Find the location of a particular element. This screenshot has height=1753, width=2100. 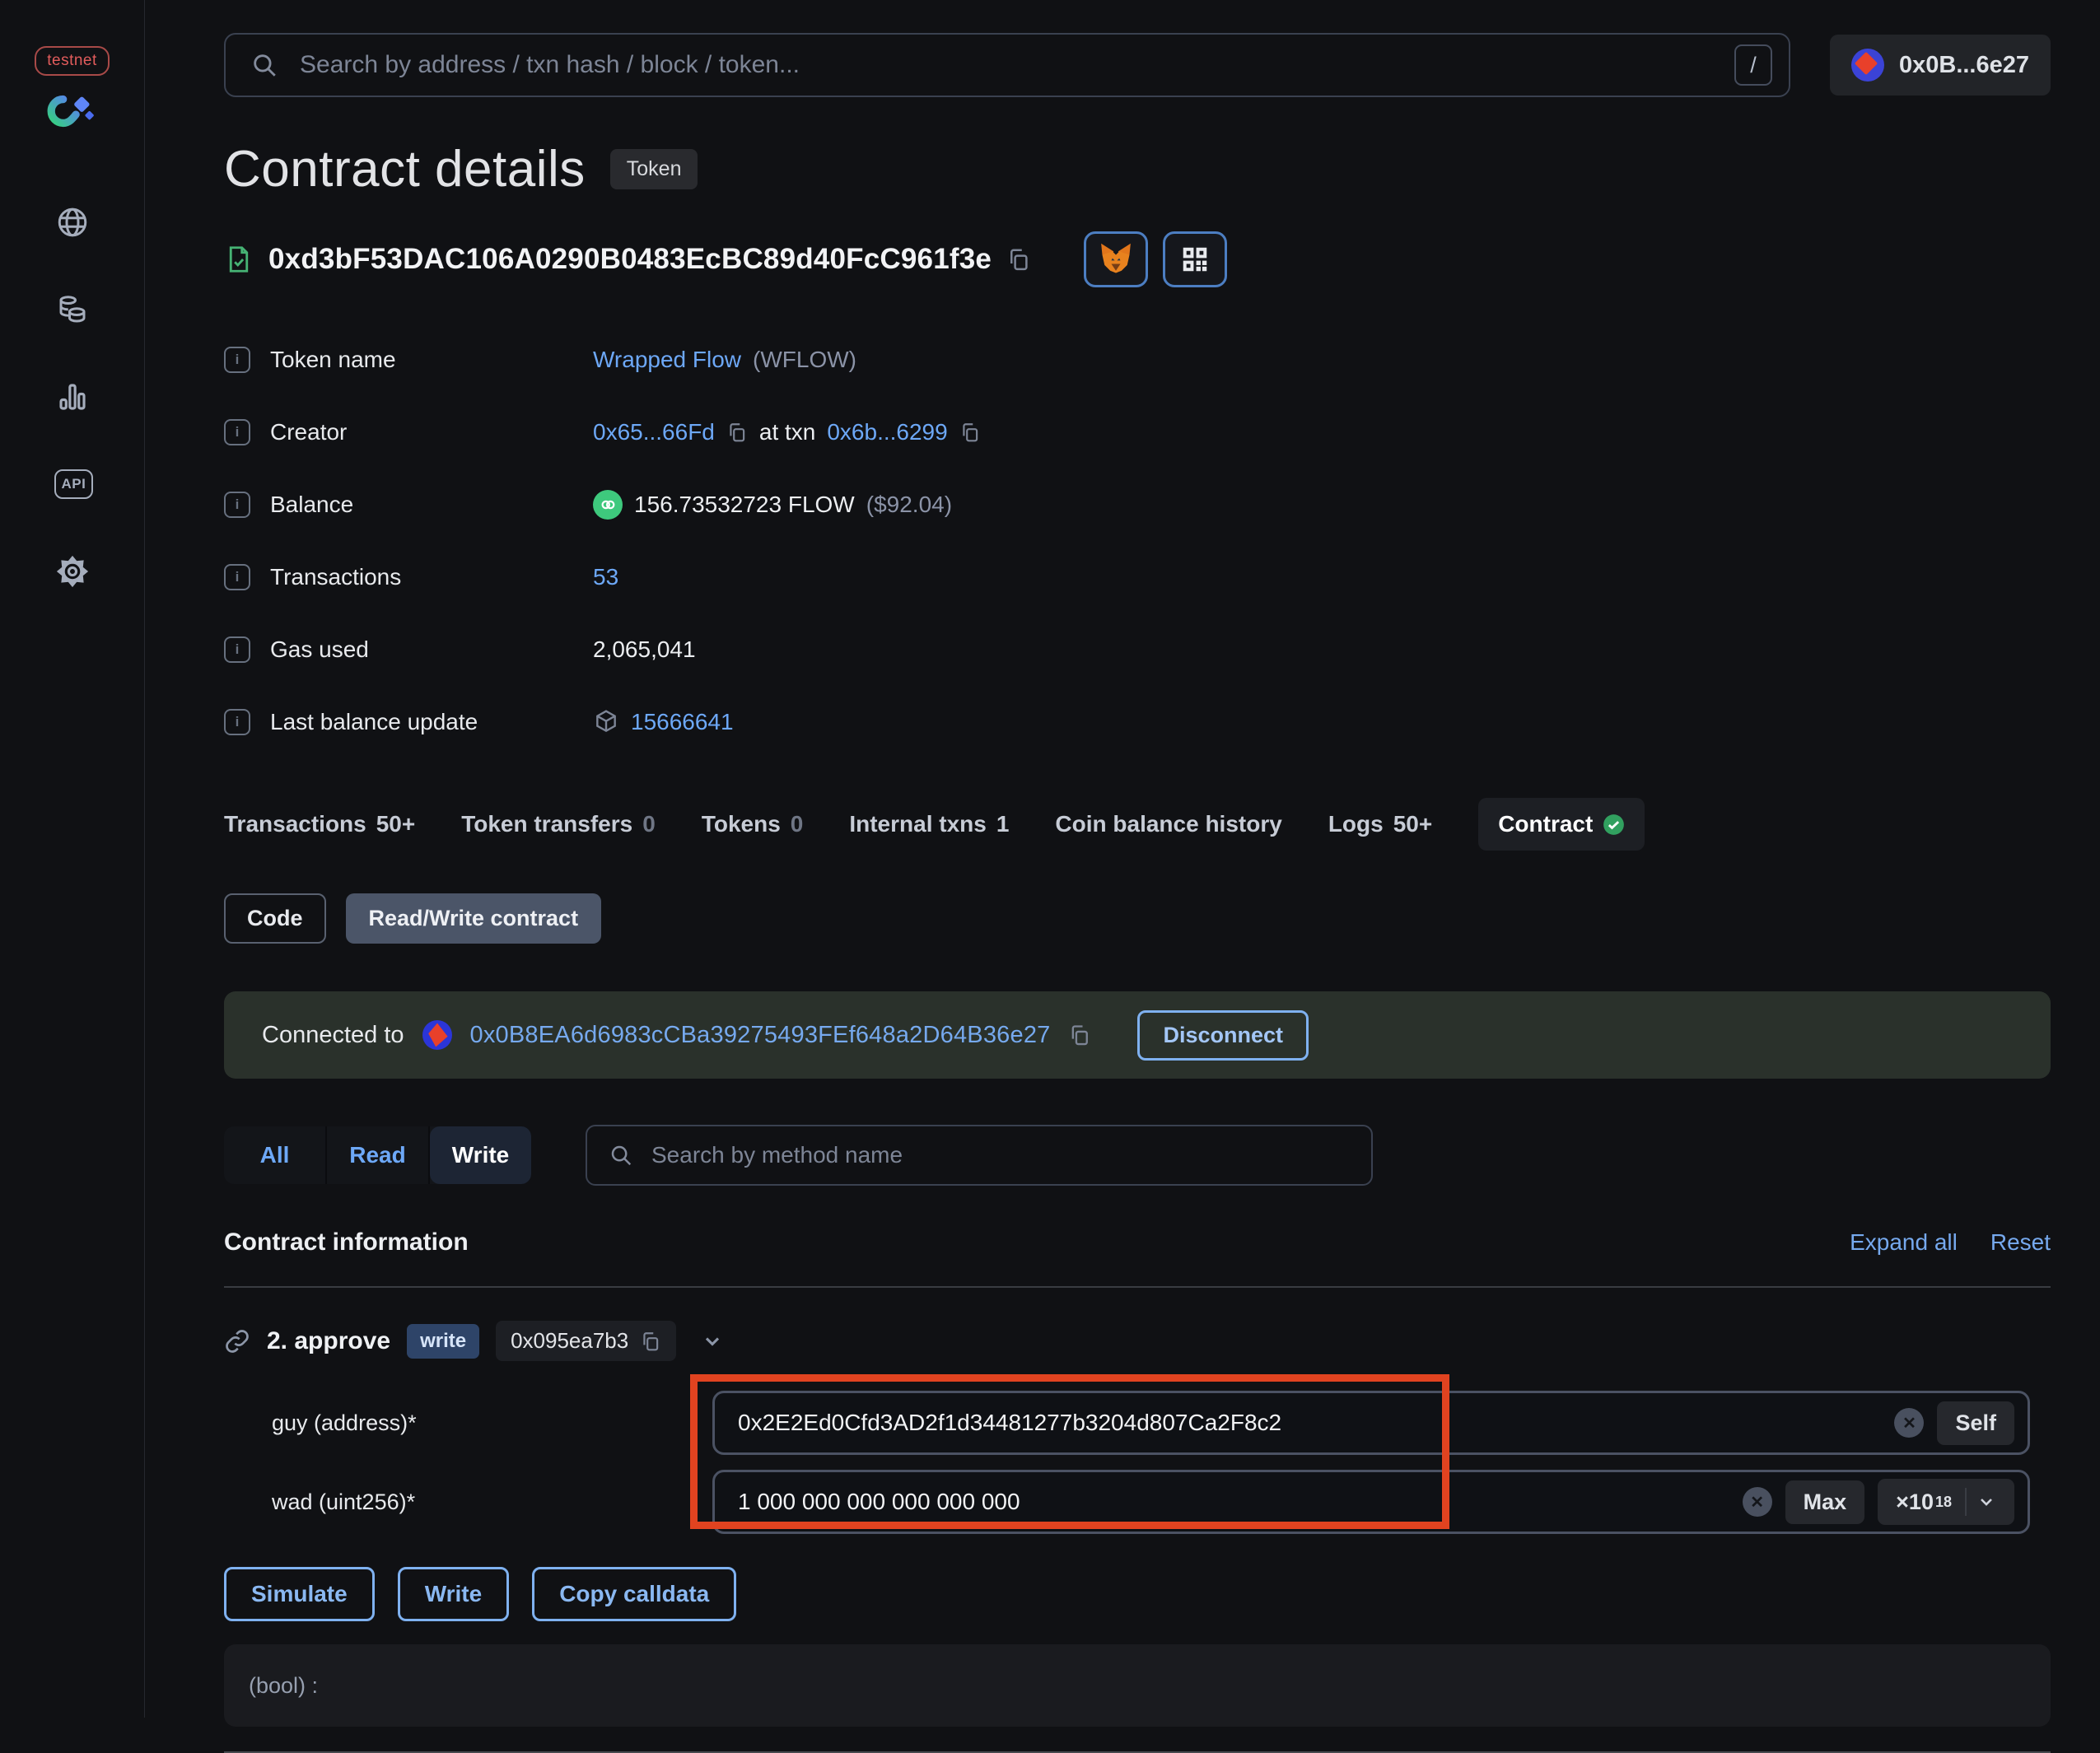

disconnect-button: Disconnect is located at coordinates (1223, 1035).